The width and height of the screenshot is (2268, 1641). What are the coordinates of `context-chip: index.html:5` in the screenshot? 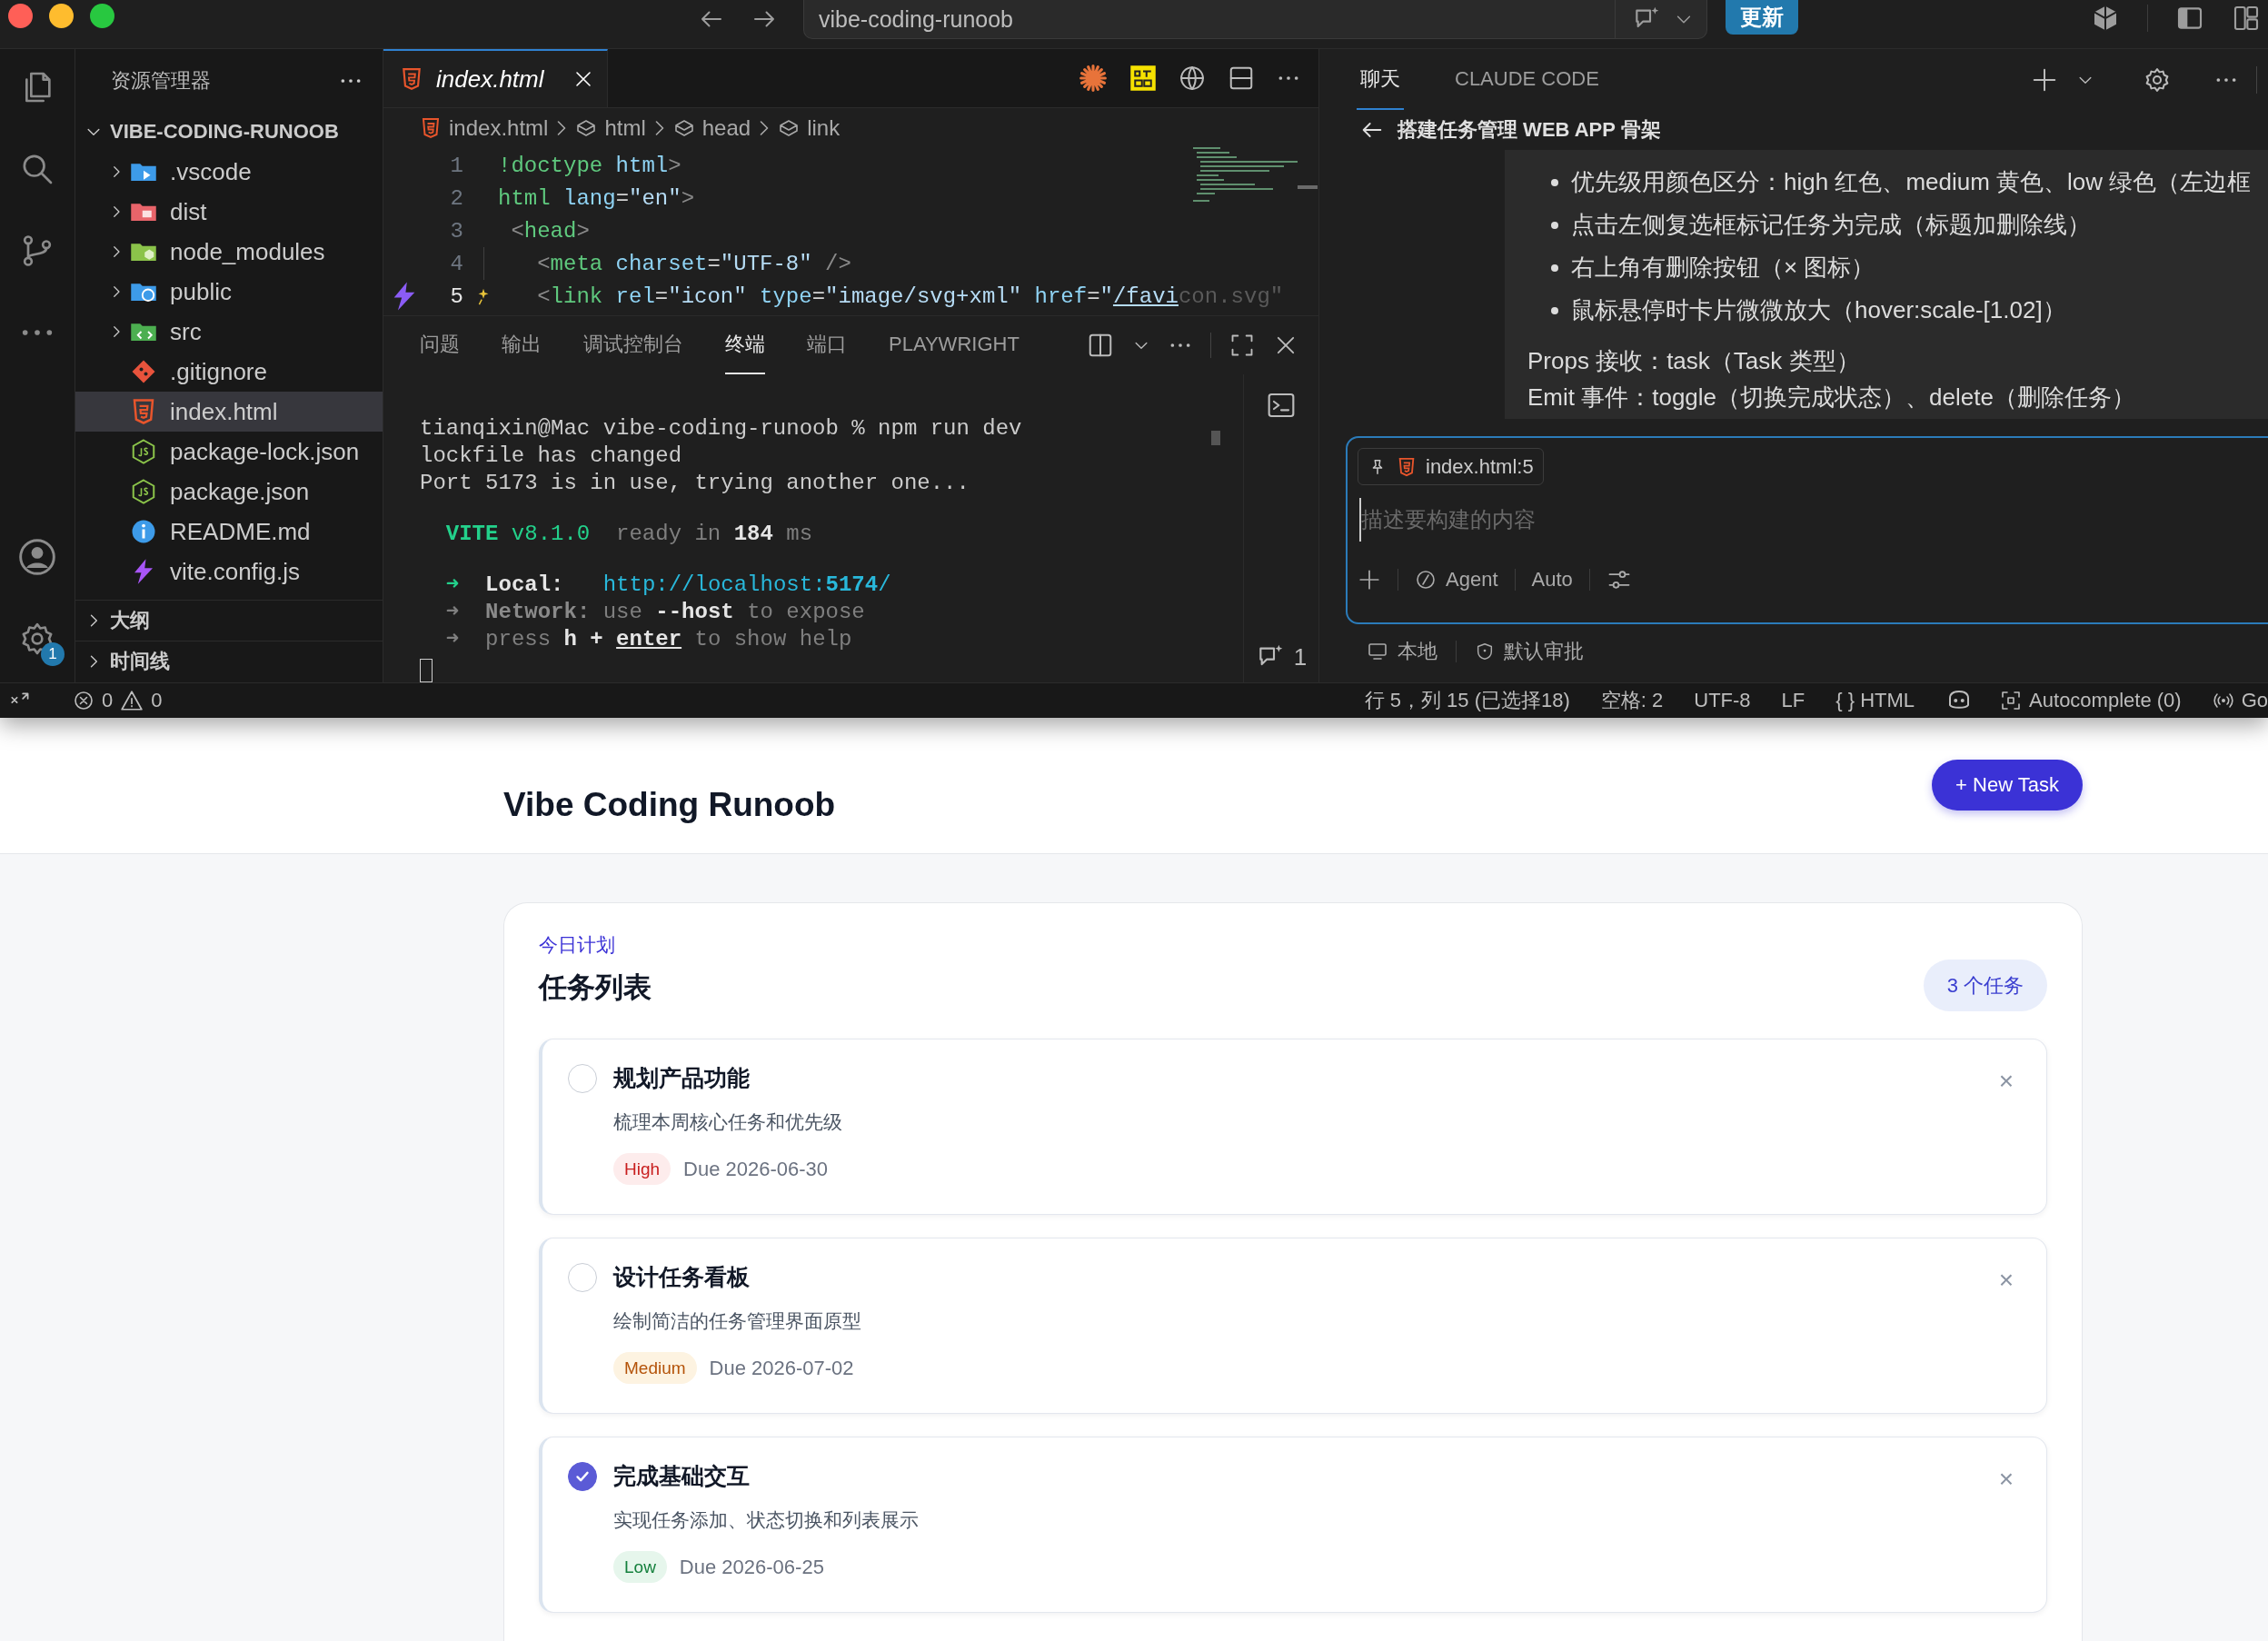 It's located at (1451, 467).